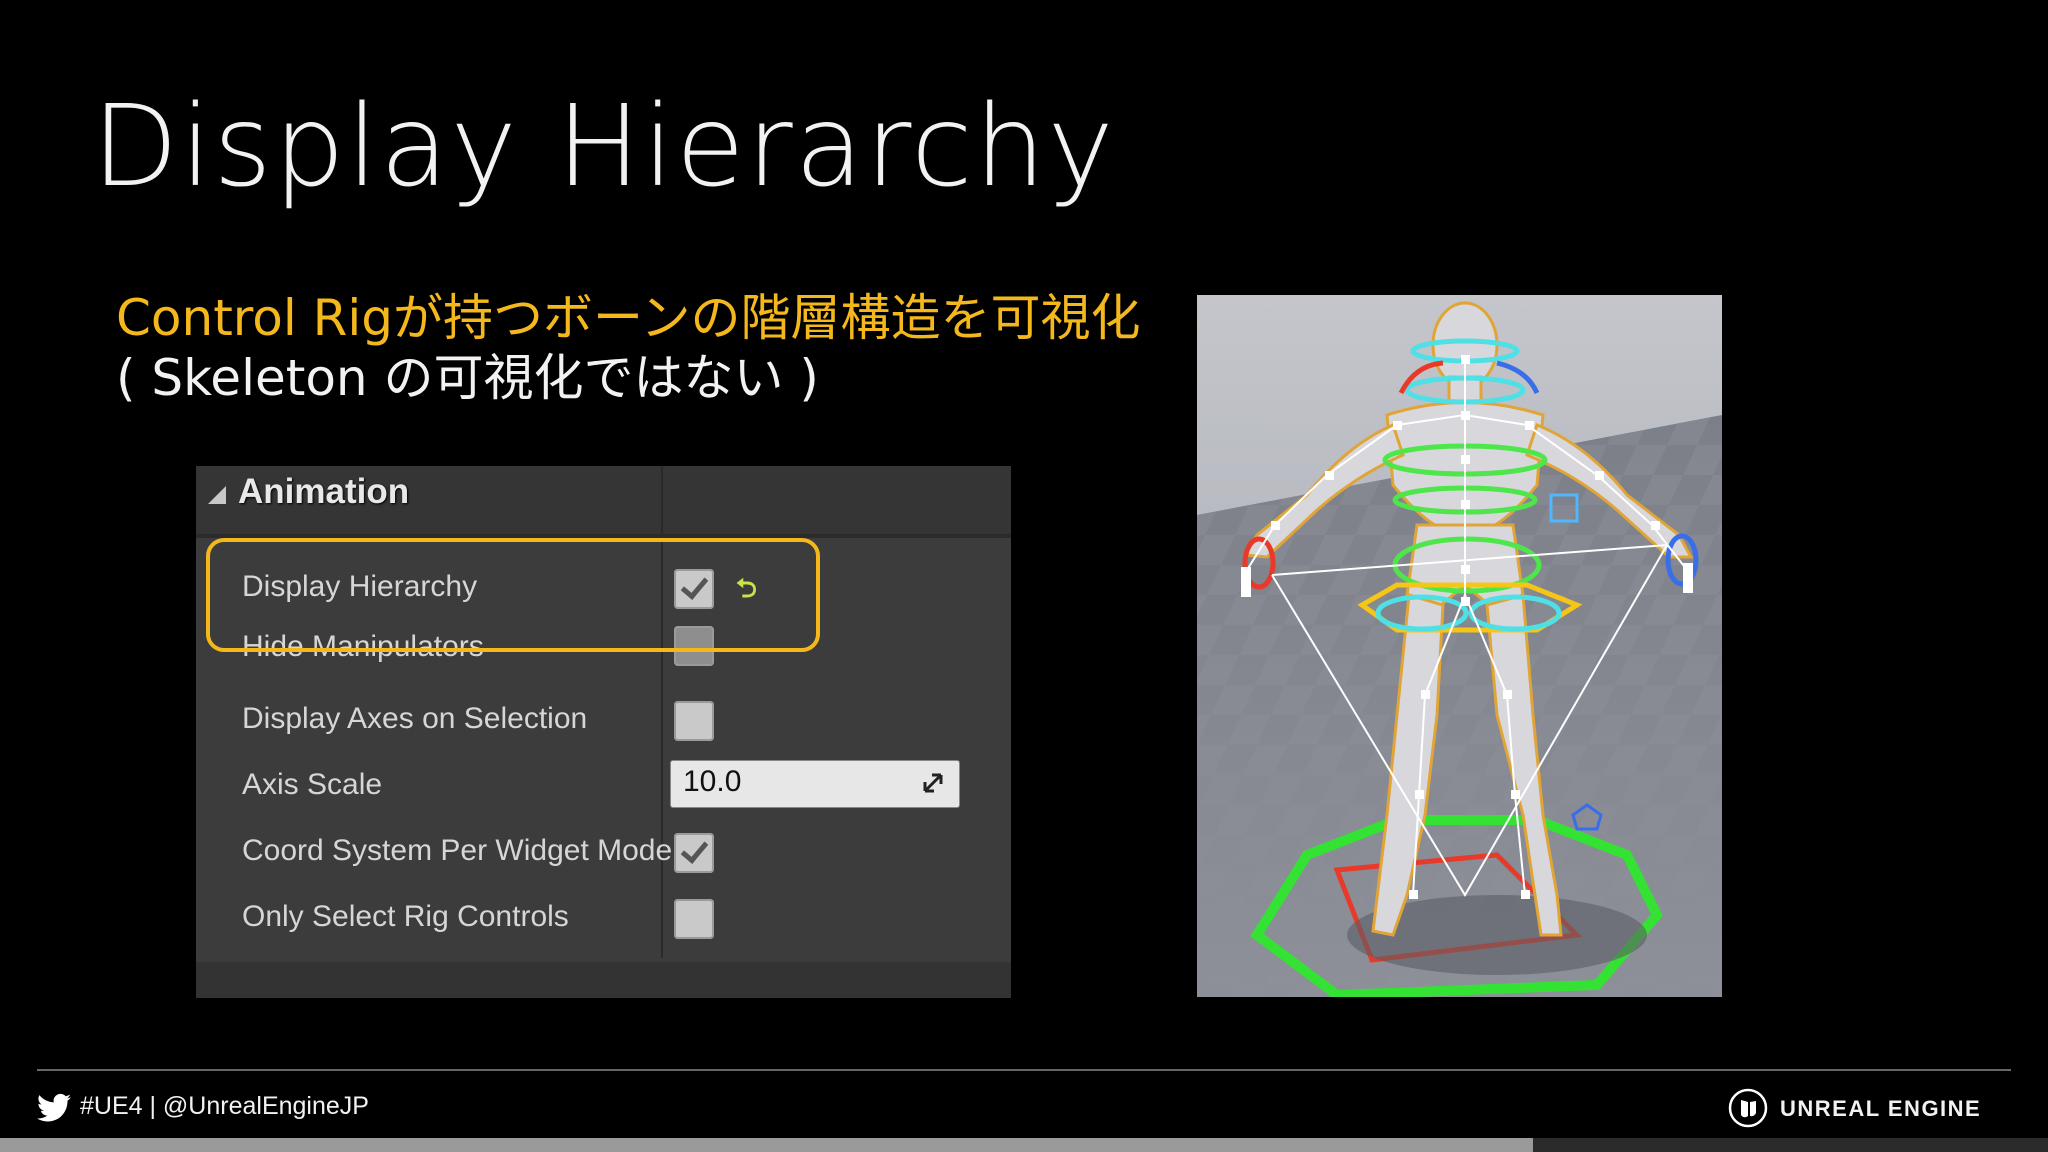  What do you see at coordinates (603, 502) in the screenshot?
I see `section-header-animation: Animation` at bounding box center [603, 502].